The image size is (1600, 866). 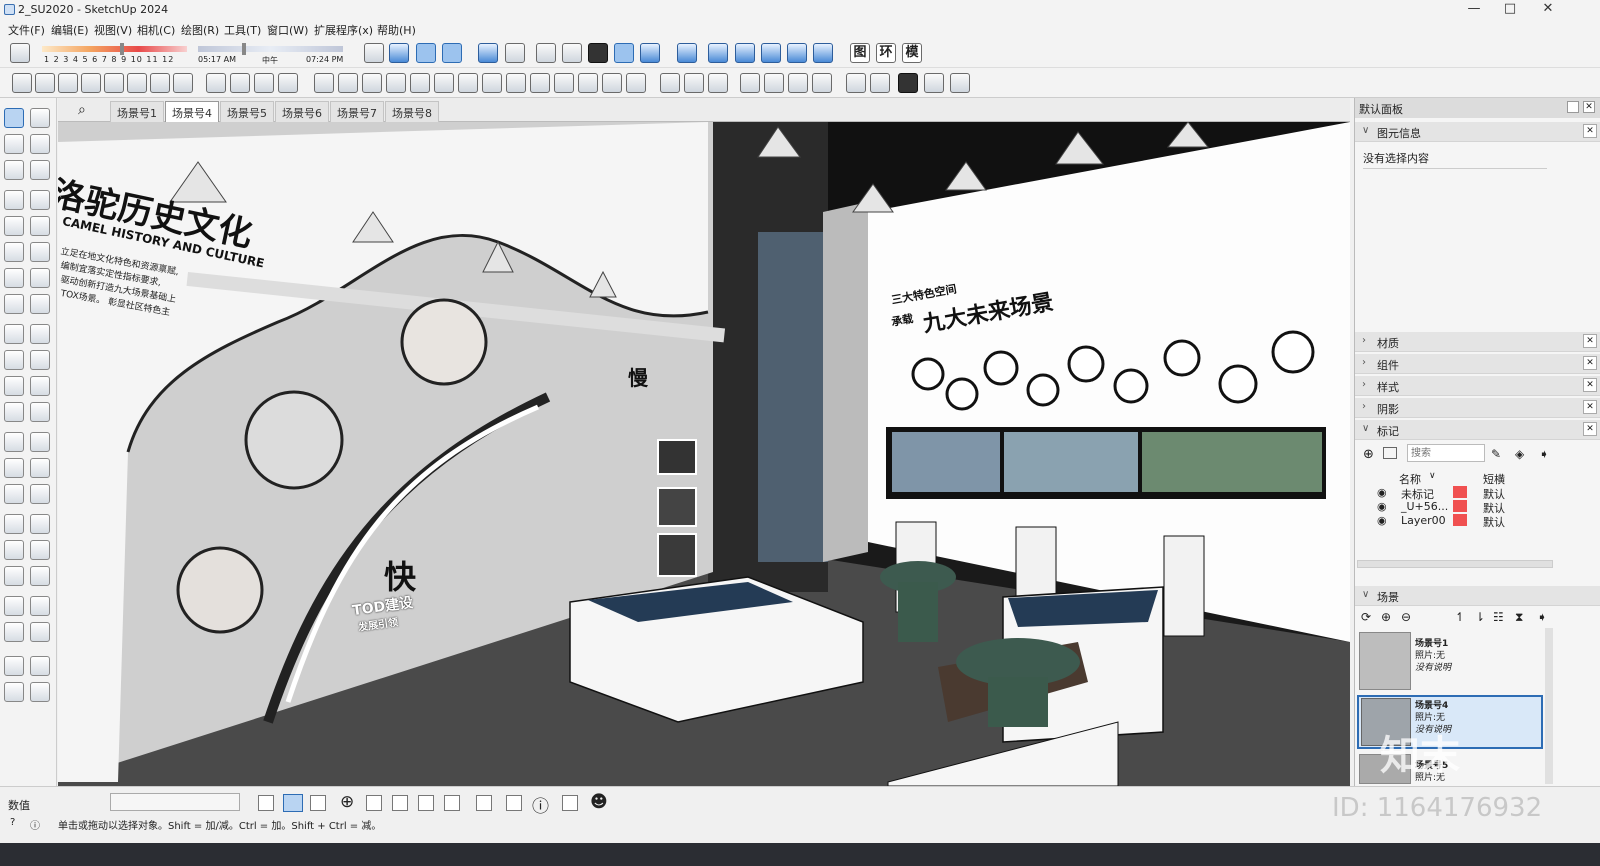 I want to click on search-icon: ⌕, so click(x=82, y=110).